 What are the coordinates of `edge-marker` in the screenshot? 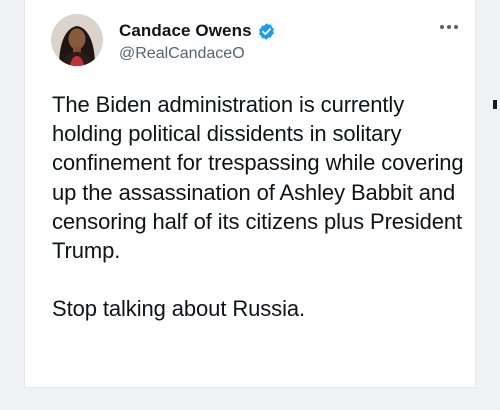 It's located at (495, 104).